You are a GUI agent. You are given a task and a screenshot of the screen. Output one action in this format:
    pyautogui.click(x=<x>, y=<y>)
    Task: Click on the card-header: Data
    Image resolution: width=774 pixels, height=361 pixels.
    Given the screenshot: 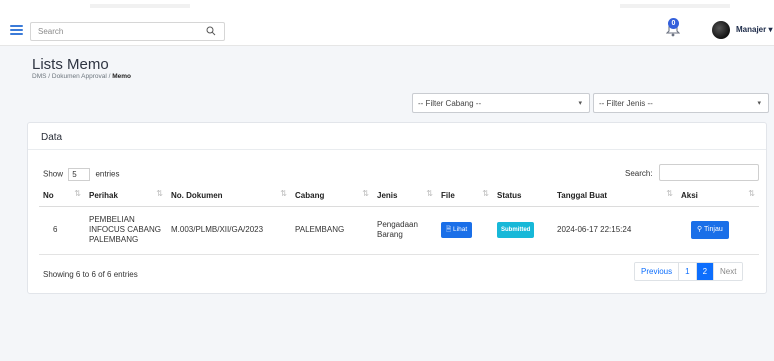 What is the action you would take?
    pyautogui.click(x=397, y=136)
    